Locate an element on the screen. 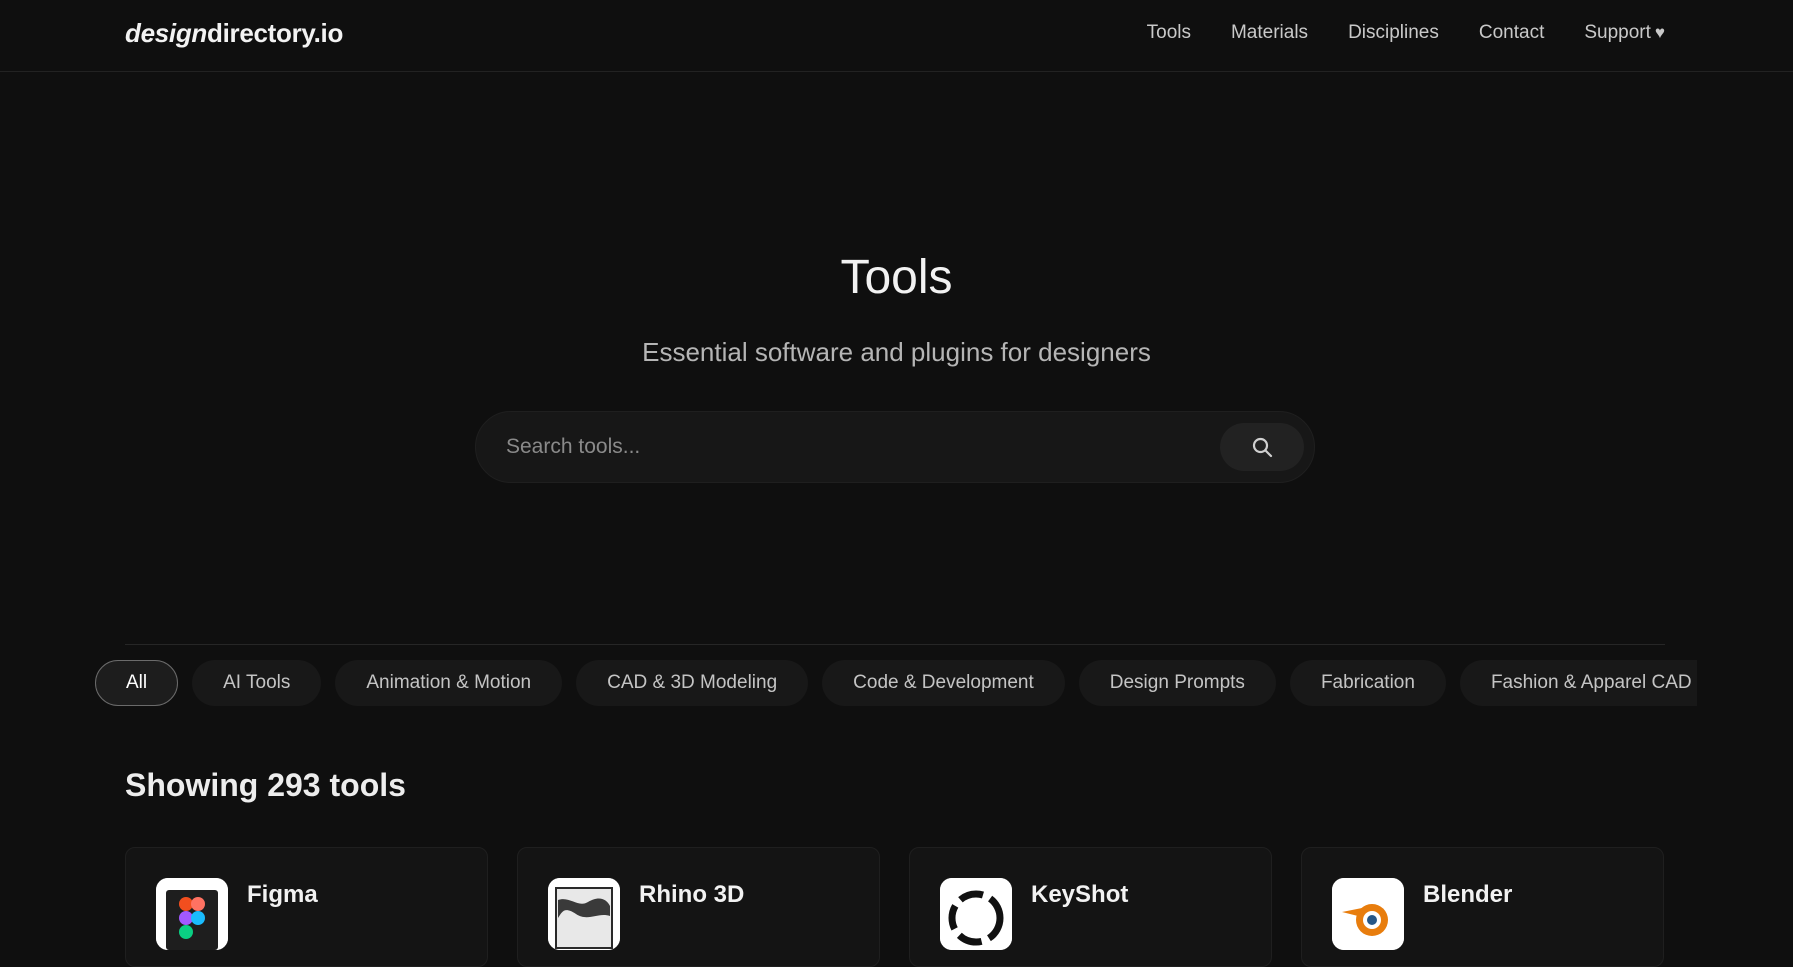 The width and height of the screenshot is (1793, 967). search-button is located at coordinates (1262, 447).